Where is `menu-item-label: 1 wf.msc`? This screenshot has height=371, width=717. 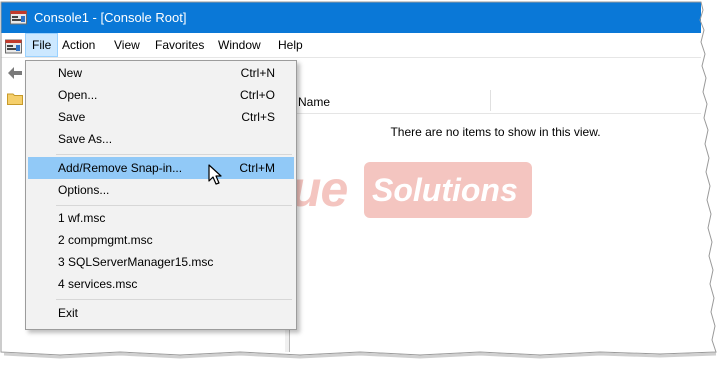
menu-item-label: 1 wf.msc is located at coordinates (82, 218).